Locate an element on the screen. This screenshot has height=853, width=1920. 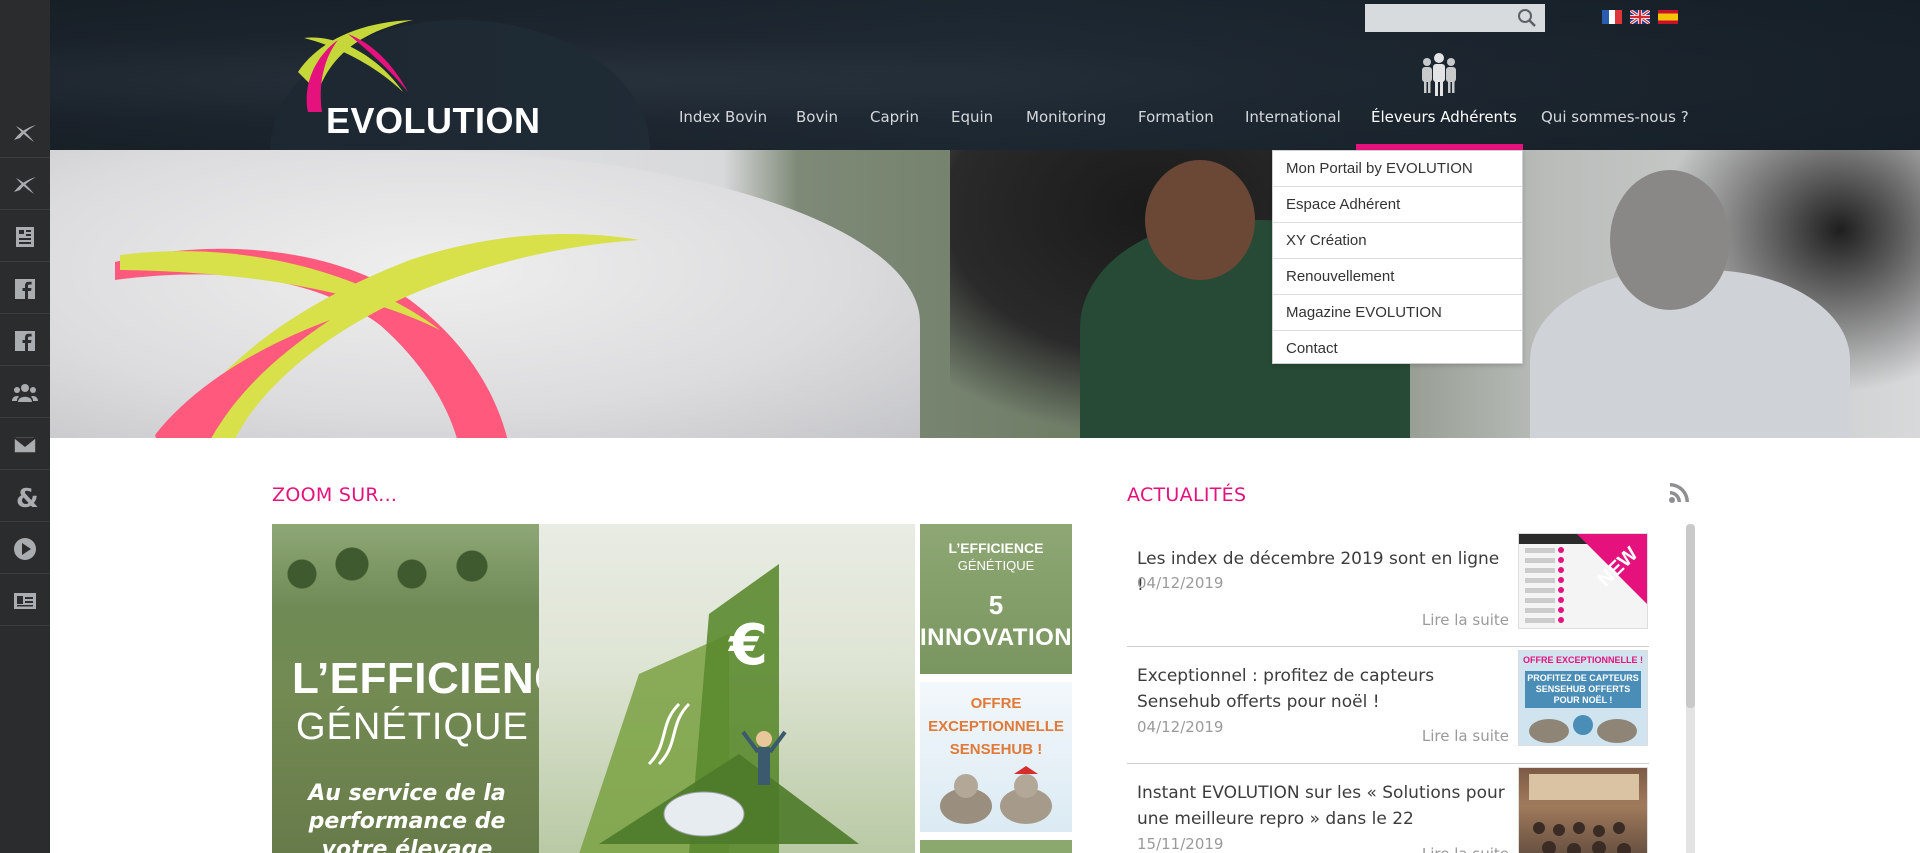
rss-icon is located at coordinates (1680, 492).